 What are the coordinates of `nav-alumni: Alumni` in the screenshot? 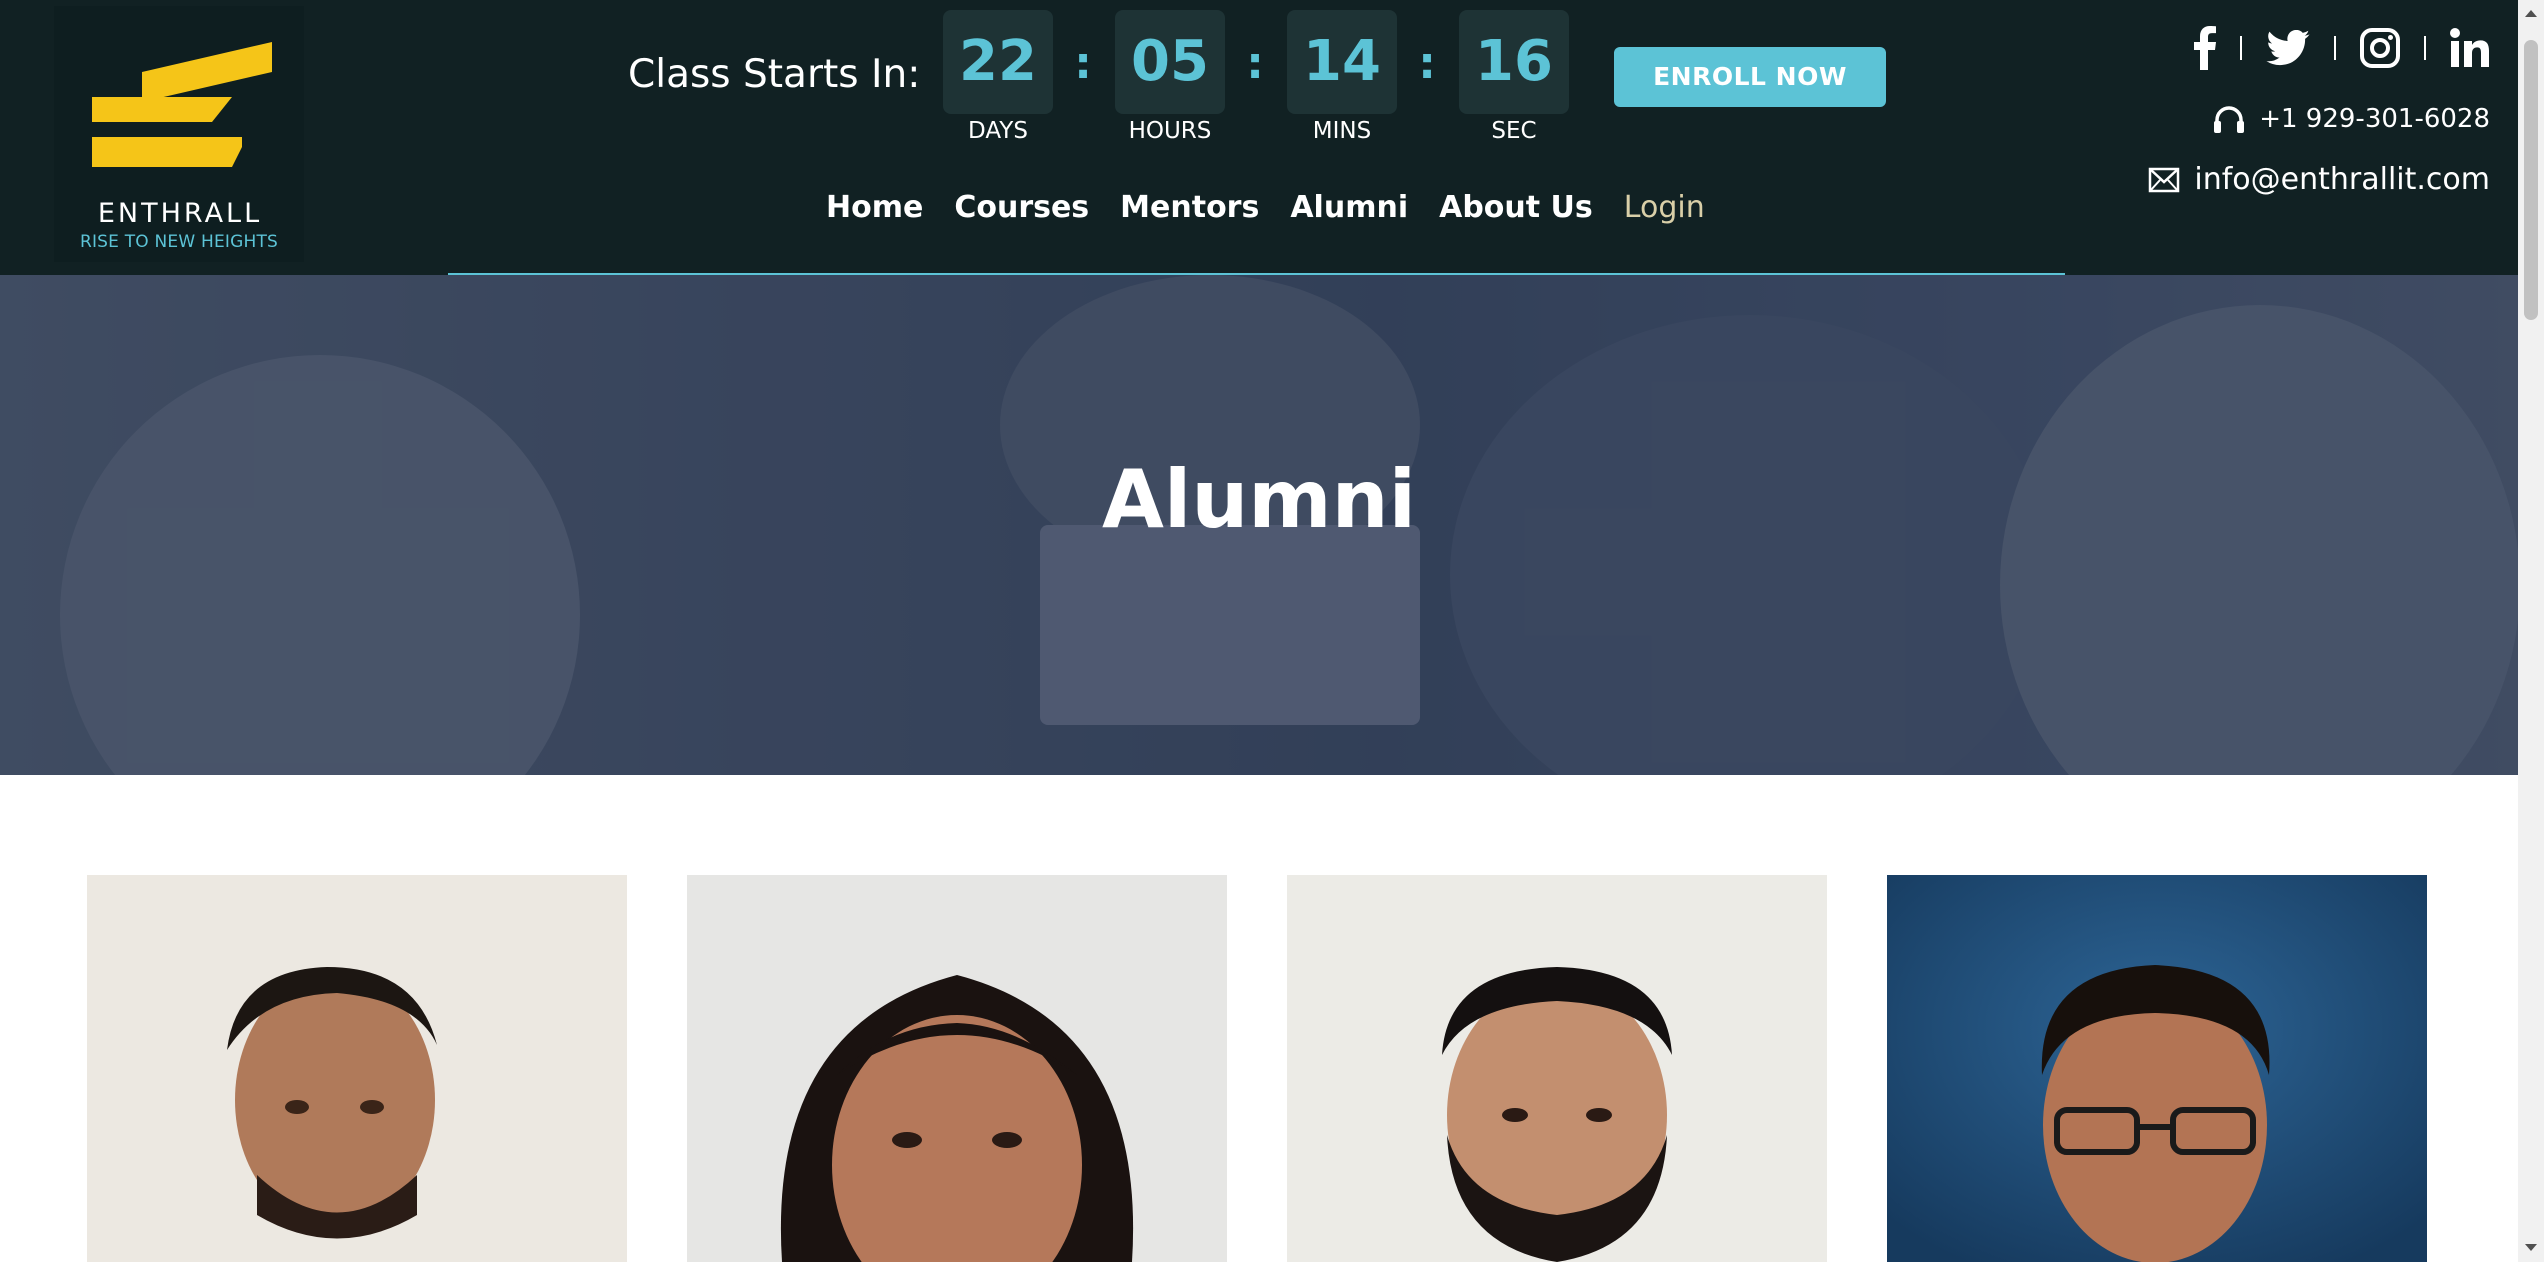 It's located at (1349, 212).